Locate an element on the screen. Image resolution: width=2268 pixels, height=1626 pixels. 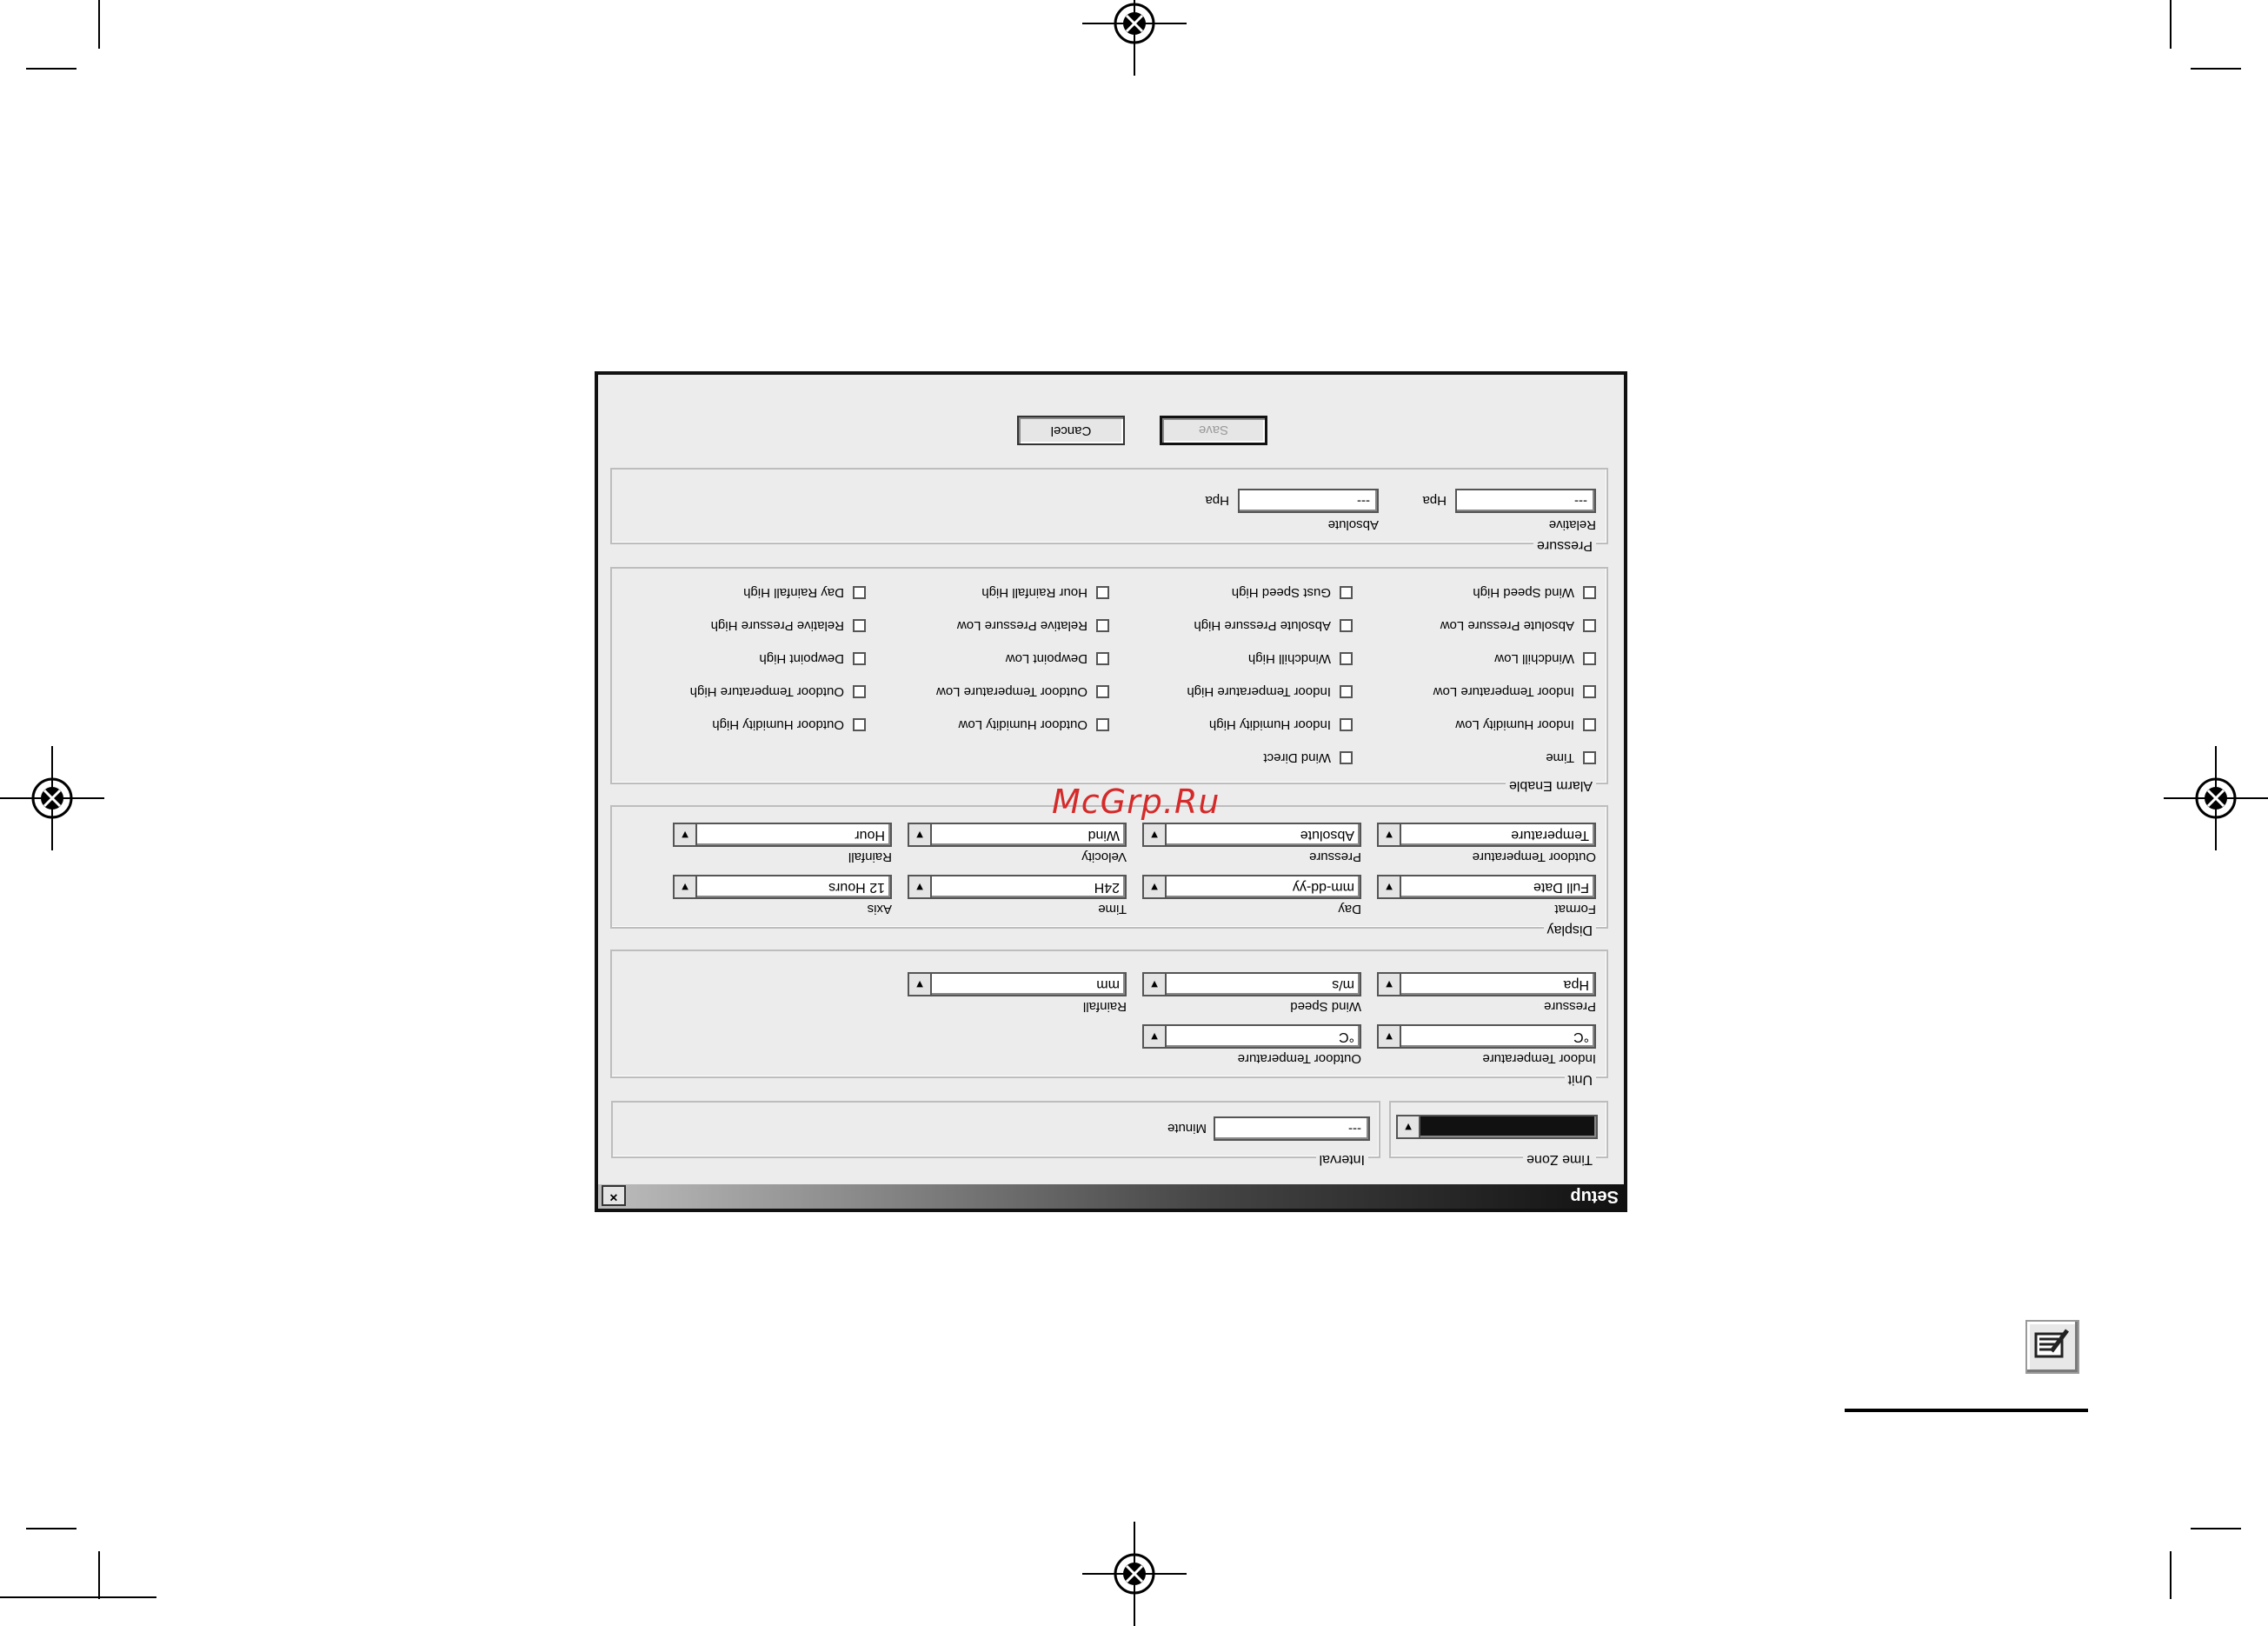
save-button: Save is located at coordinates (1213, 430).